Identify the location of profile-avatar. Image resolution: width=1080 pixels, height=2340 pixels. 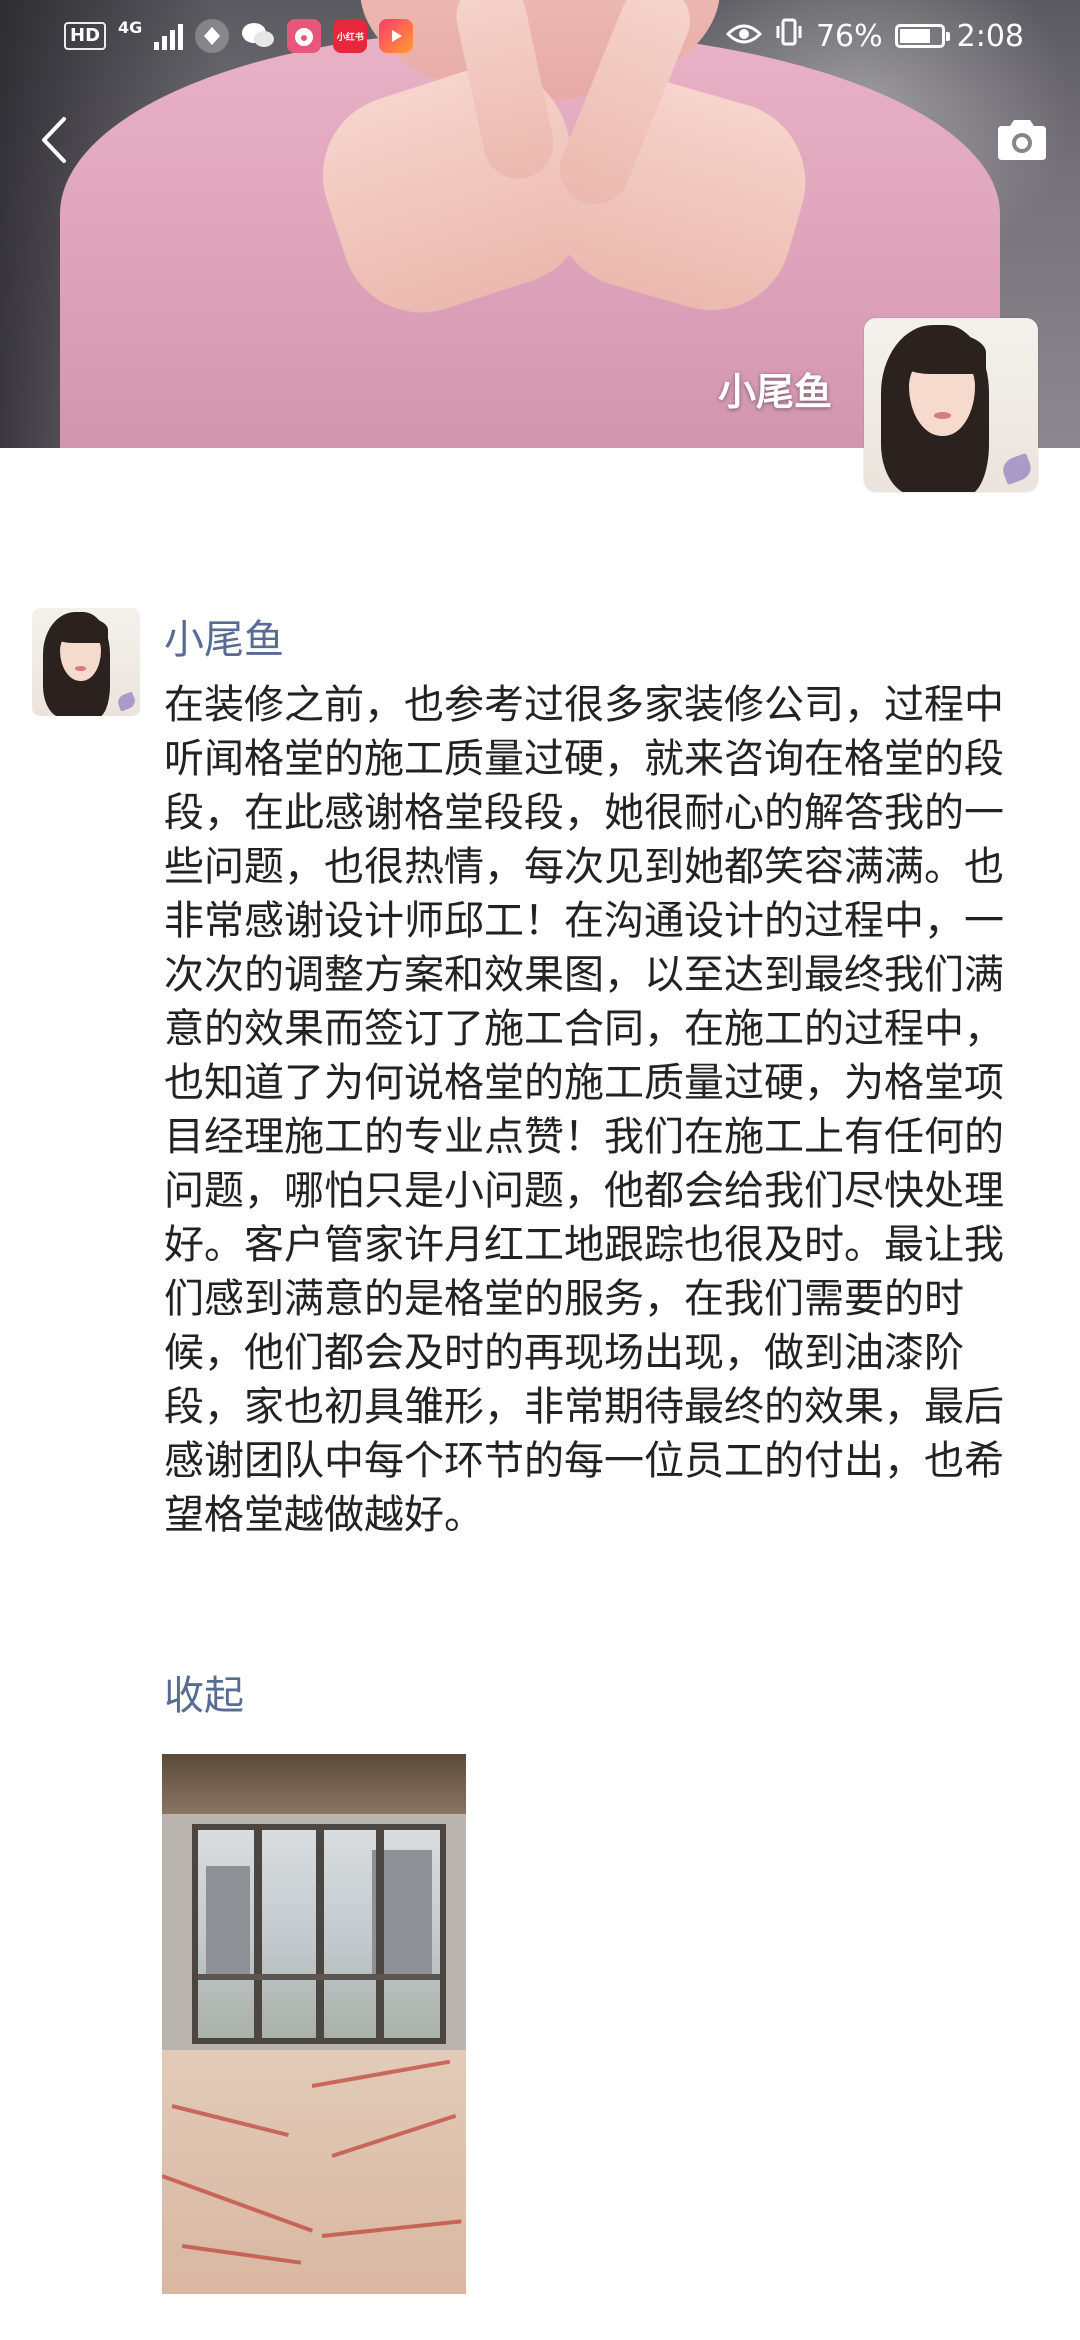
(951, 405).